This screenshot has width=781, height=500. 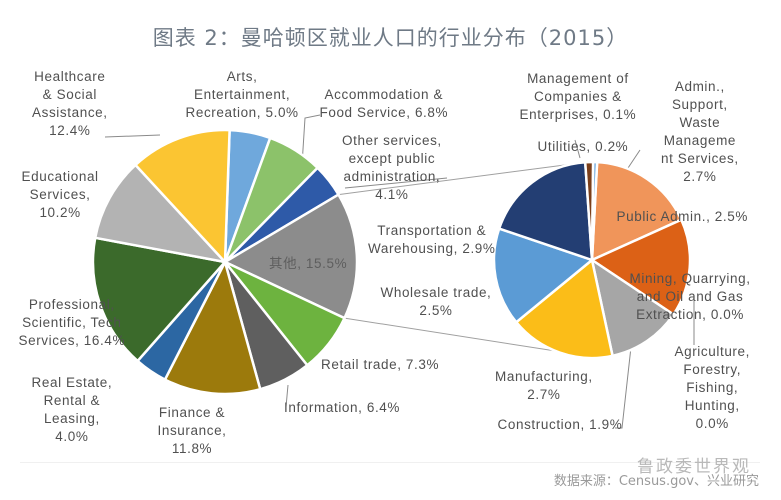 I want to click on data-label-line: Wholesale trade,, so click(x=436, y=292).